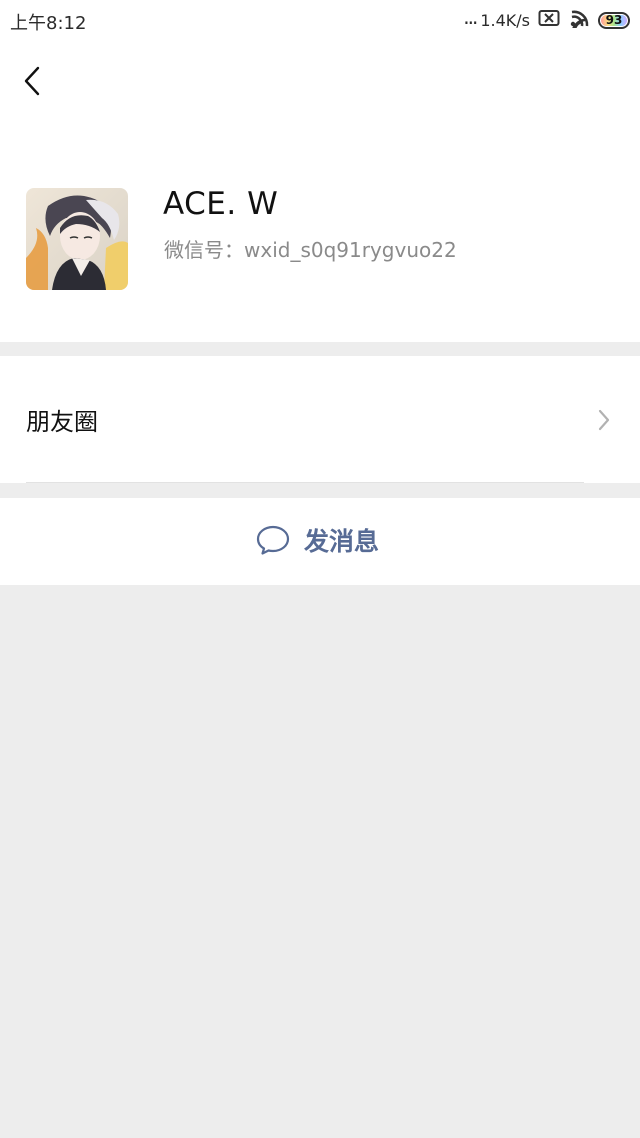  Describe the element at coordinates (549, 20) in the screenshot. I see `no-sim-icon` at that location.